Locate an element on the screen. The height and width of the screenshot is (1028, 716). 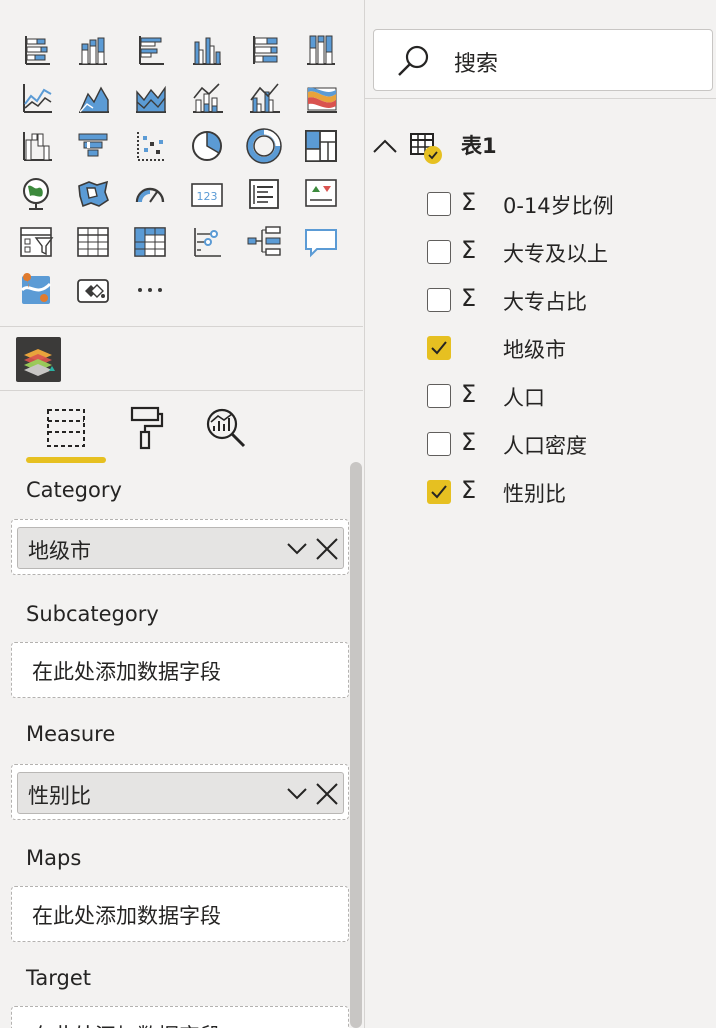
field-pill-label: 性别比 is located at coordinates (59, 796).